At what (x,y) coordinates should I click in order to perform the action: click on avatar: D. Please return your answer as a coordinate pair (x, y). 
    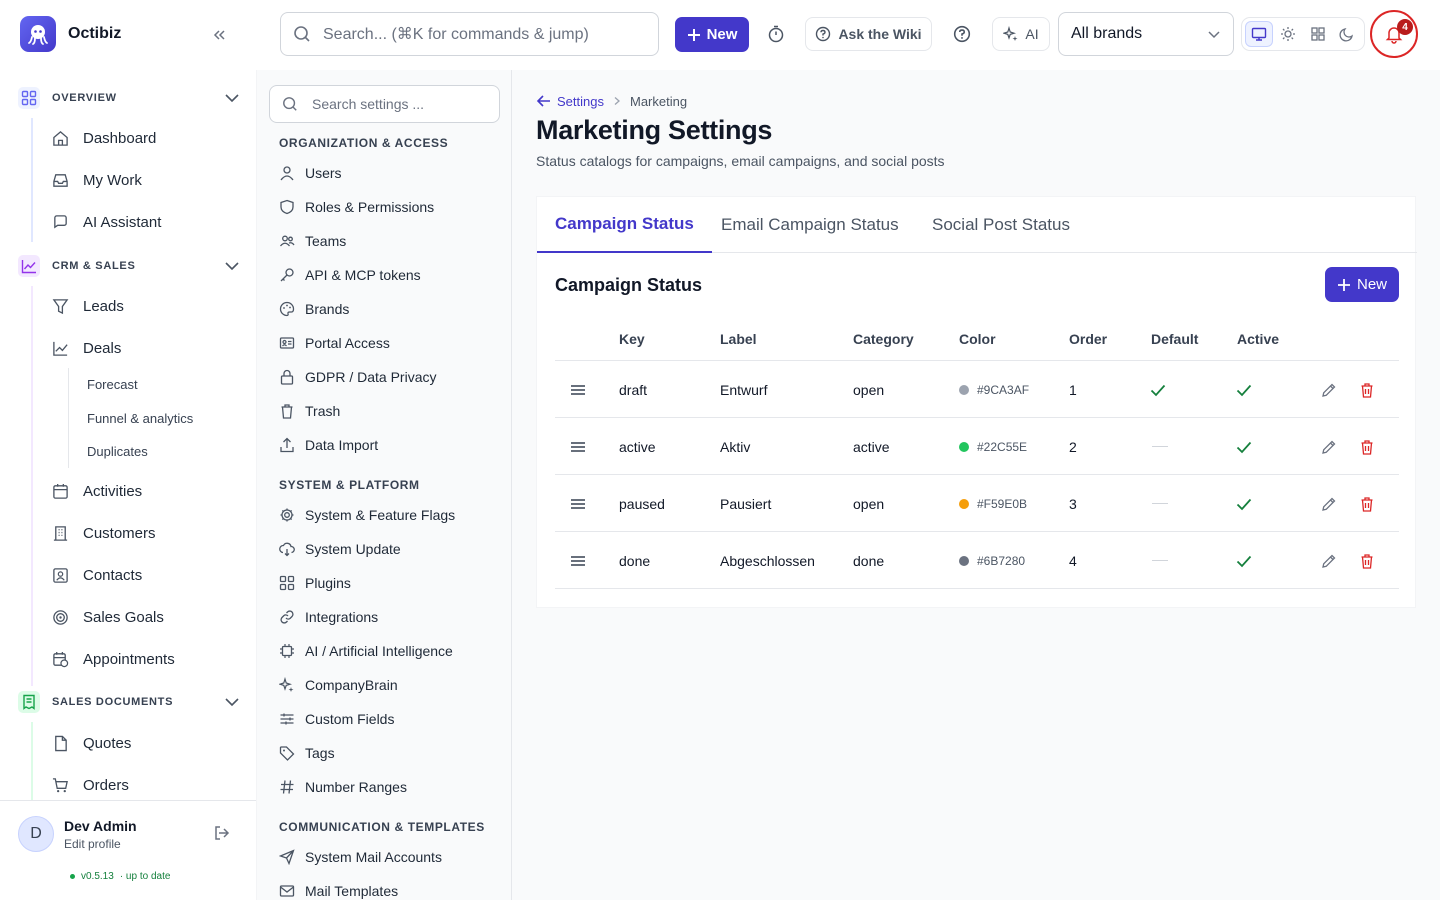
    Looking at the image, I should click on (36, 834).